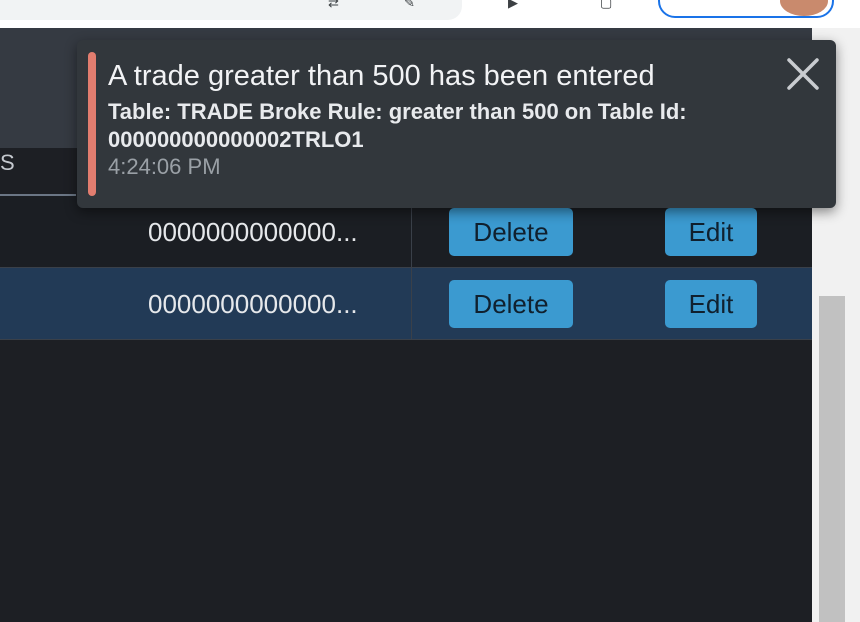 Image resolution: width=860 pixels, height=622 pixels. What do you see at coordinates (333, 6) in the screenshot?
I see `translate-icon: ⇄` at bounding box center [333, 6].